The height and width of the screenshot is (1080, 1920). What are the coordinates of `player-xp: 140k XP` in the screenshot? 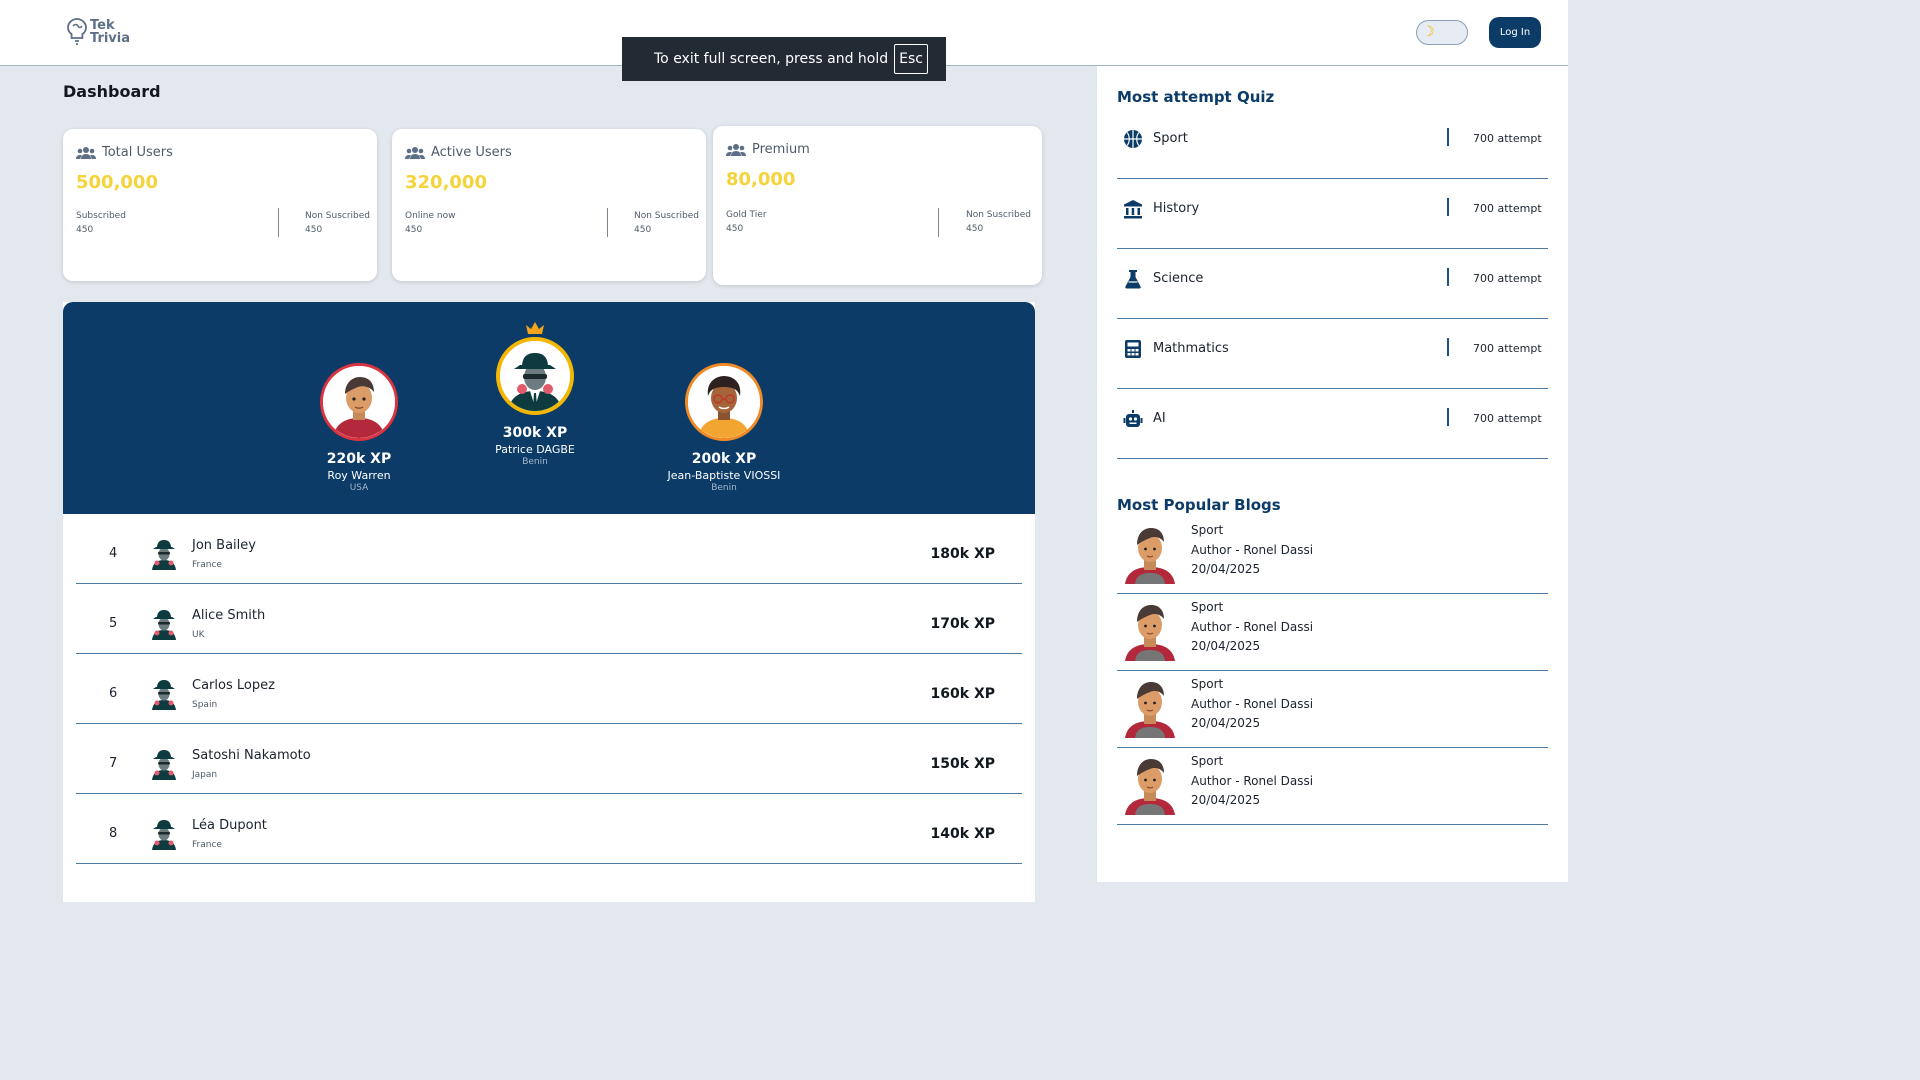 It's located at (962, 834).